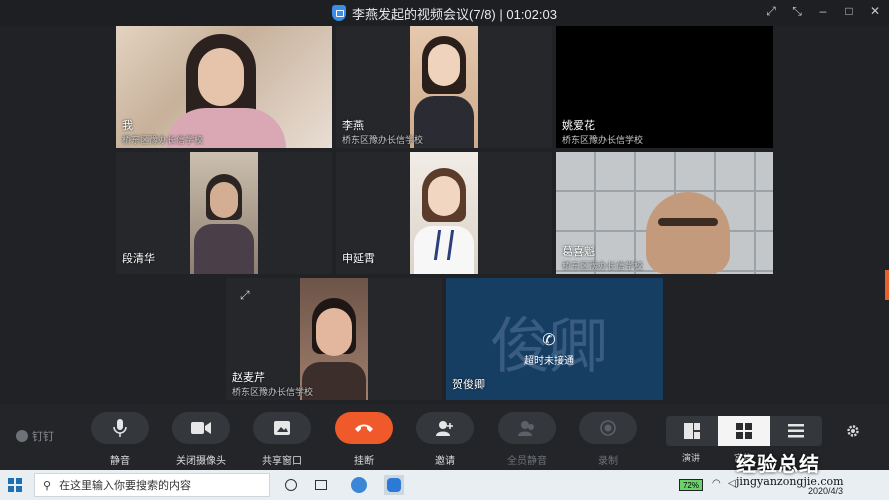  I want to click on speaker-layout-button, so click(692, 431).